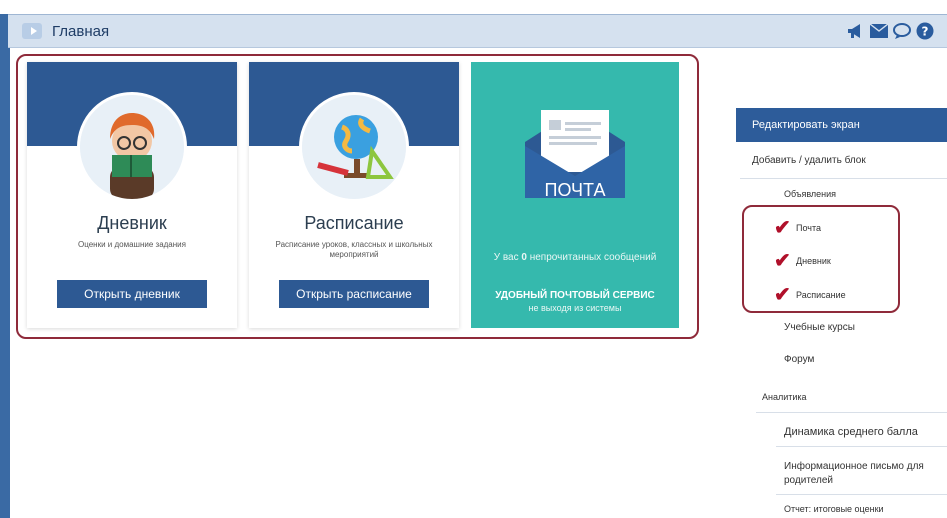 This screenshot has height=518, width=947. What do you see at coordinates (879, 31) in the screenshot?
I see `mail-icon` at bounding box center [879, 31].